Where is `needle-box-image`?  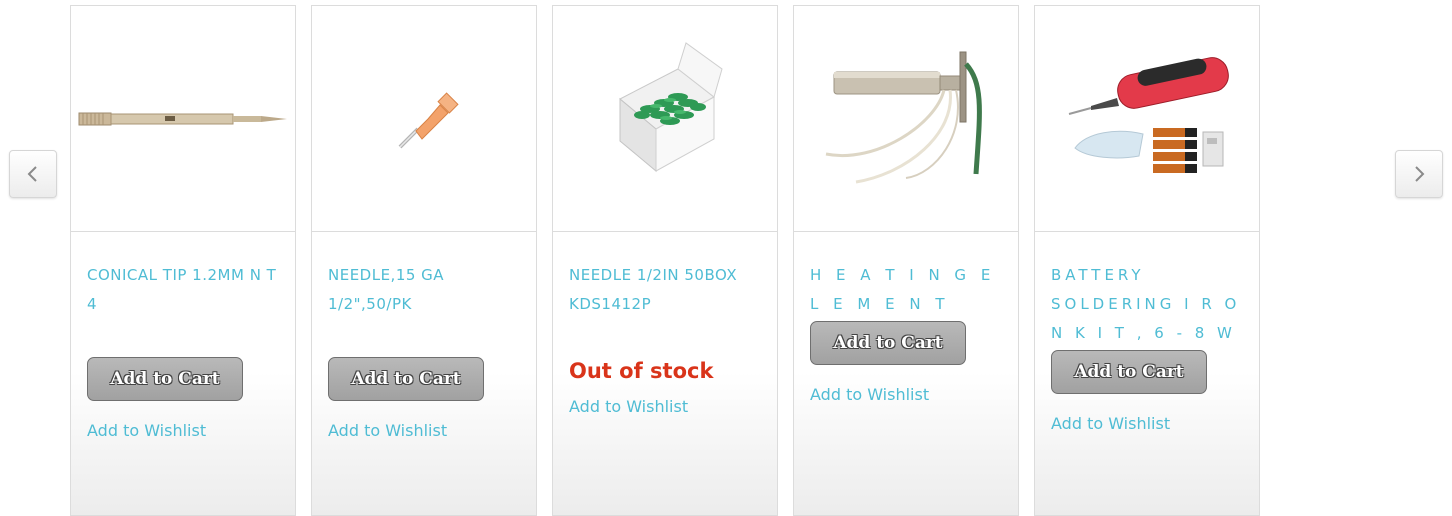
needle-box-image is located at coordinates (665, 119).